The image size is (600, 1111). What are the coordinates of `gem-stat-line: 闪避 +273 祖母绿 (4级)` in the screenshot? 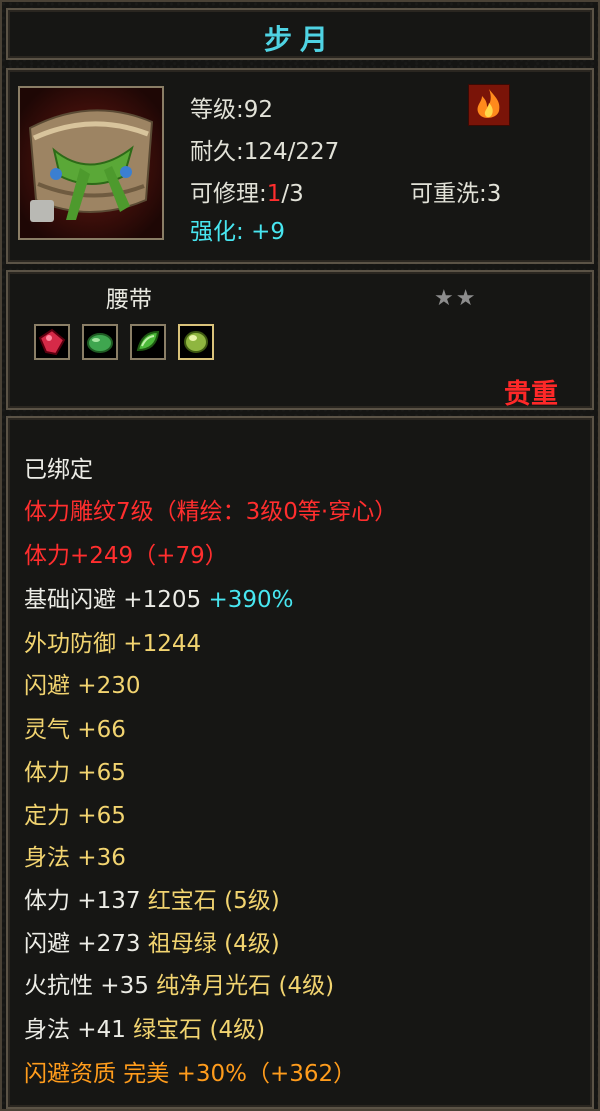 It's located at (152, 941).